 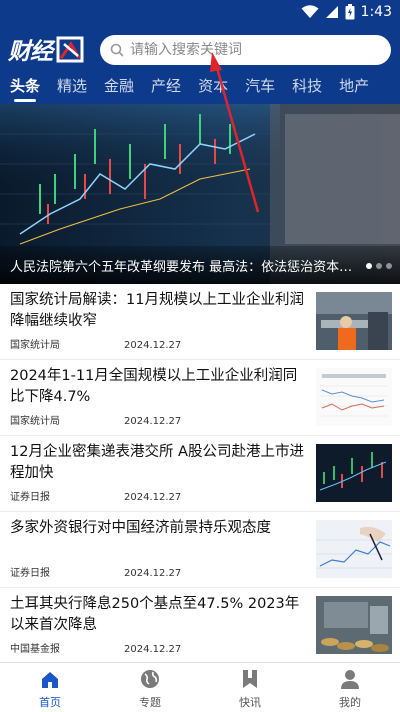 I want to click on news-title: 多家外资银行对中国经济前景持乐观态度, so click(x=140, y=528).